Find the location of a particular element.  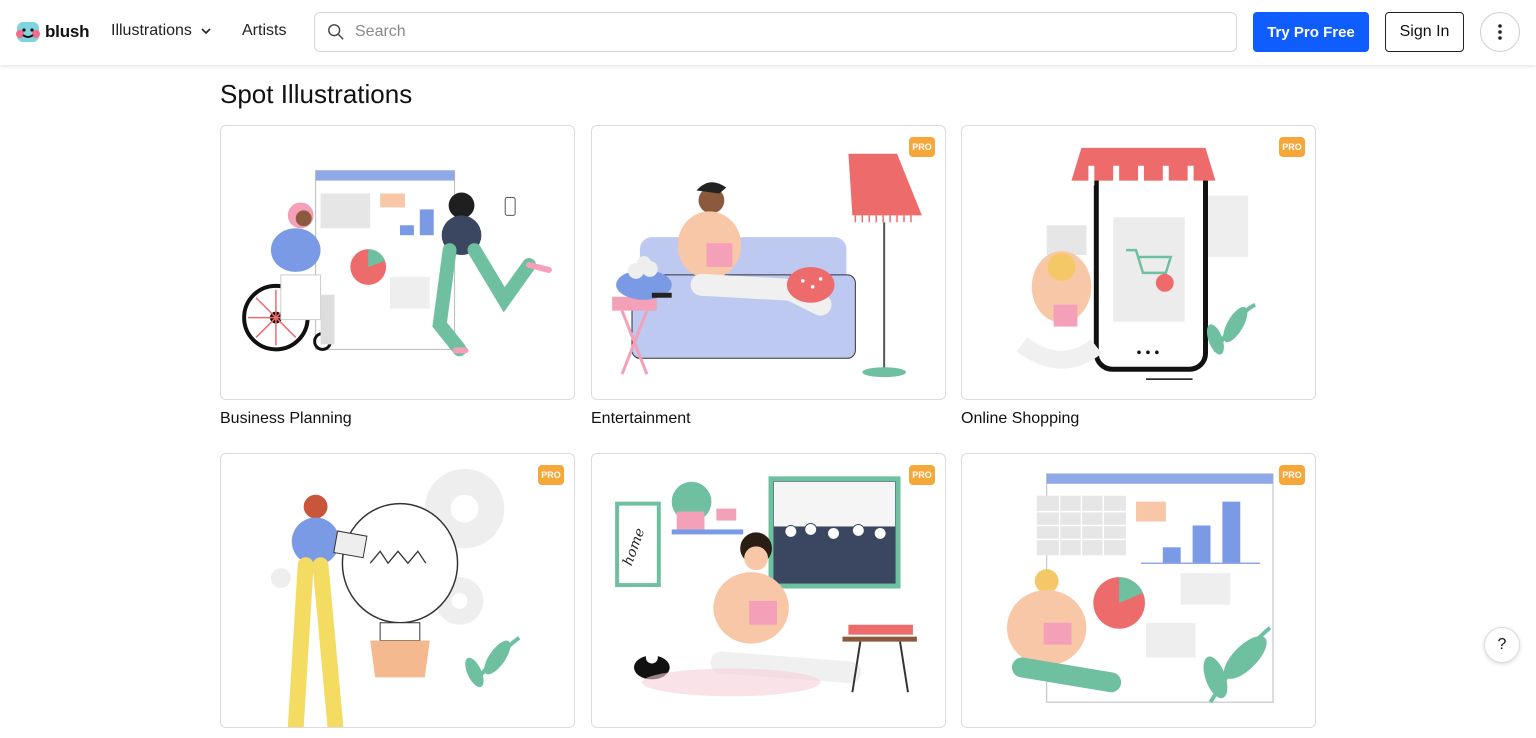

brand-name: blush is located at coordinates (67, 31).